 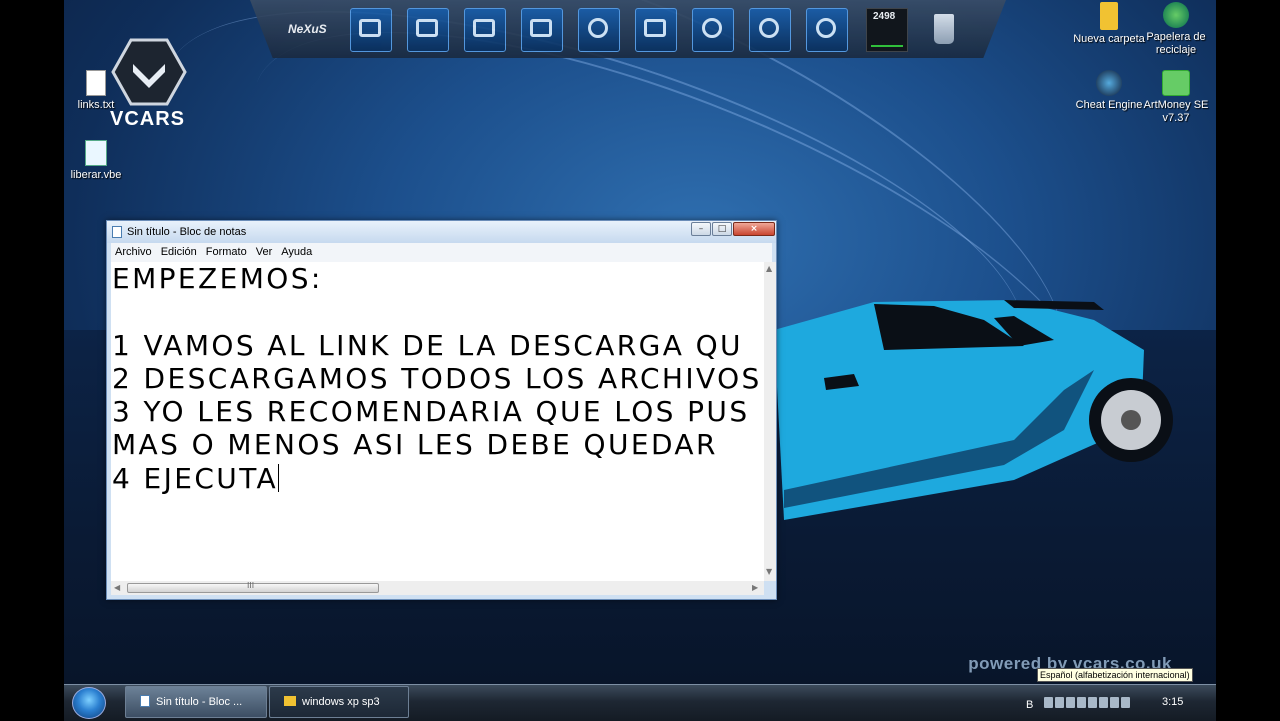 What do you see at coordinates (944, 29) in the screenshot?
I see `trash-icon` at bounding box center [944, 29].